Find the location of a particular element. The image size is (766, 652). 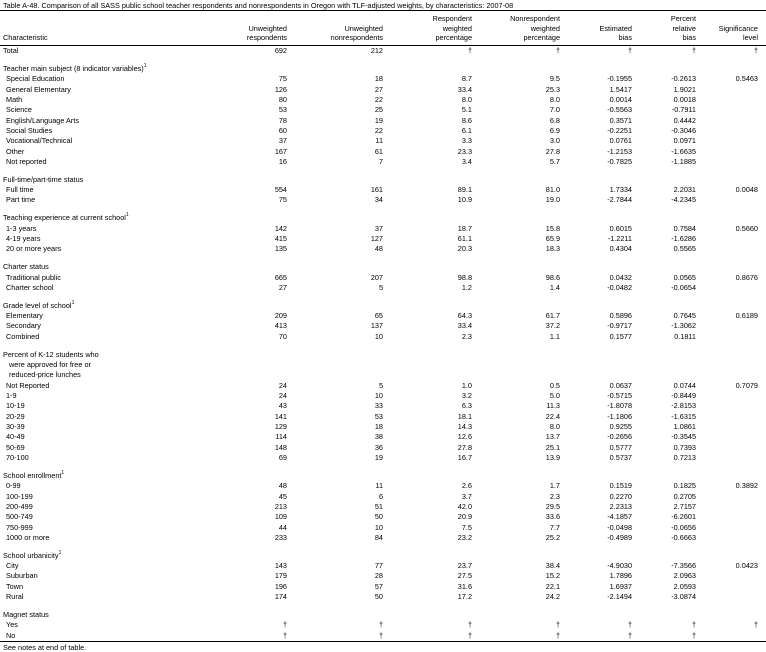

cell-nonrespondent-pct: 29.5 is located at coordinates (552, 506).